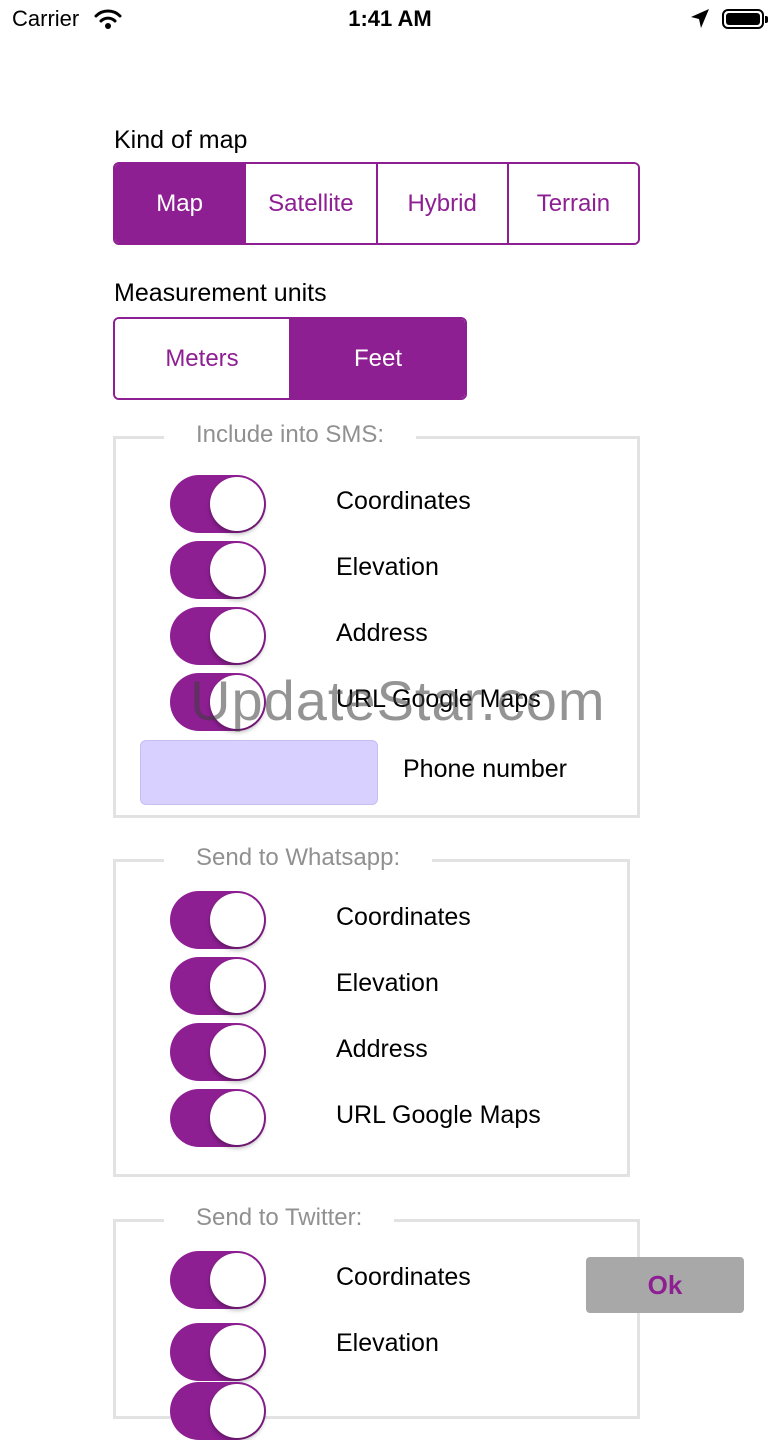 This screenshot has width=780, height=1440. I want to click on map-kind-label: Kind of map, so click(181, 140).